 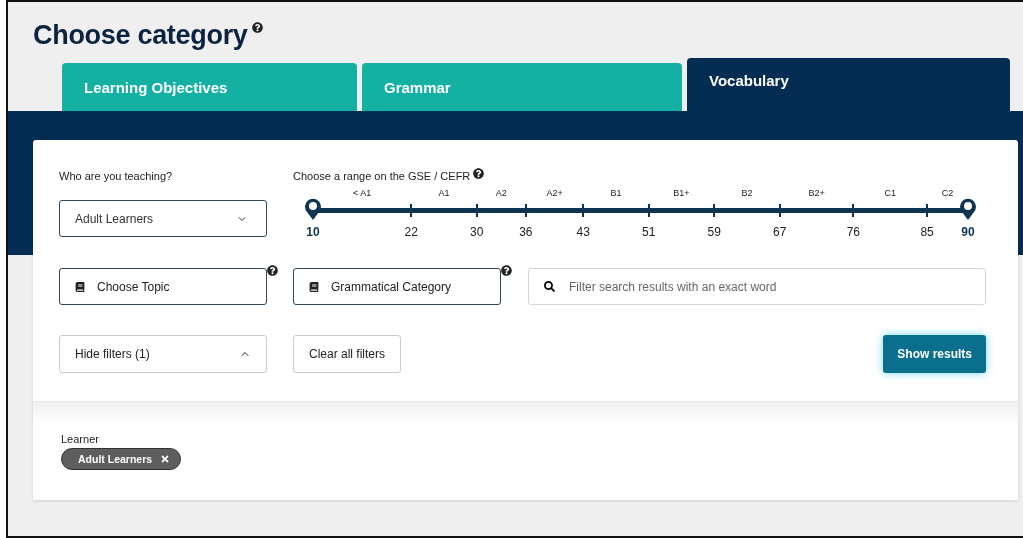 What do you see at coordinates (444, 193) in the screenshot?
I see `level-label: A1` at bounding box center [444, 193].